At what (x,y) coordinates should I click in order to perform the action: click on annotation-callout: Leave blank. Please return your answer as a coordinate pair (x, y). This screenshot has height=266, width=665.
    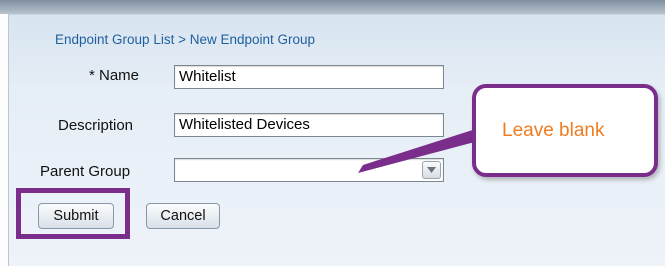
    Looking at the image, I should click on (565, 130).